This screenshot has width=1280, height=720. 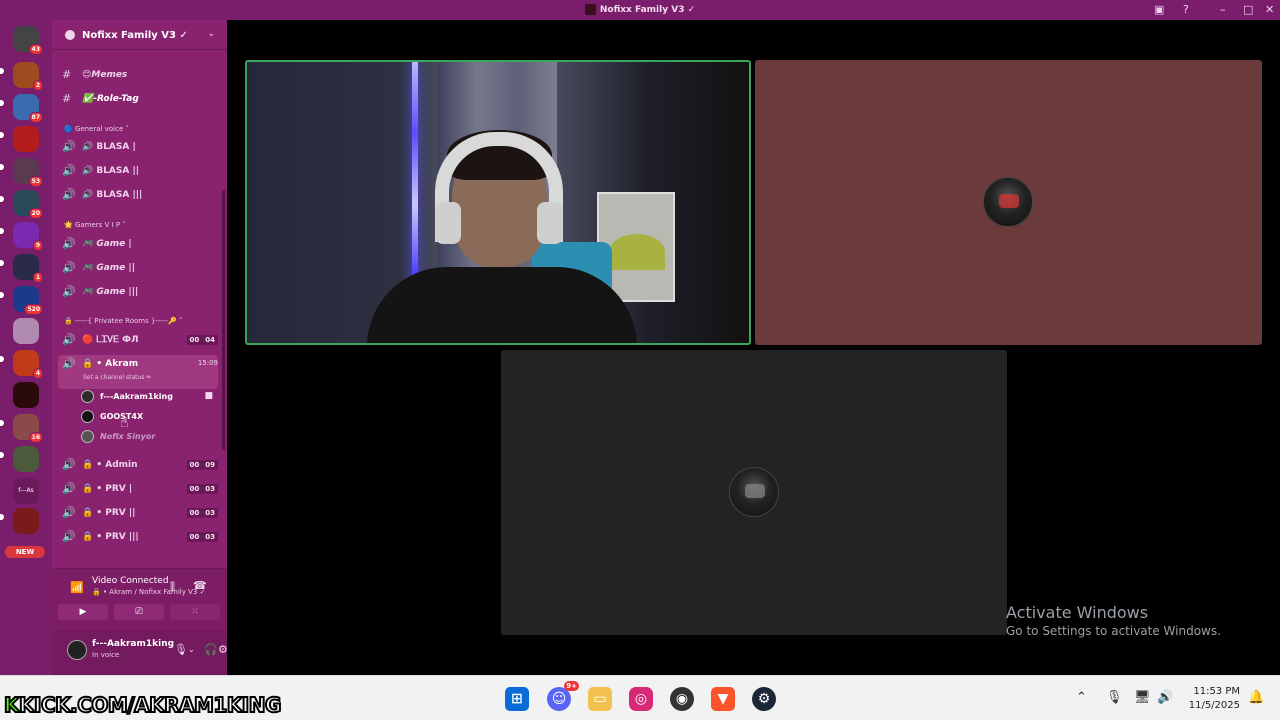 I want to click on server-icon: 43, so click(x=28, y=40).